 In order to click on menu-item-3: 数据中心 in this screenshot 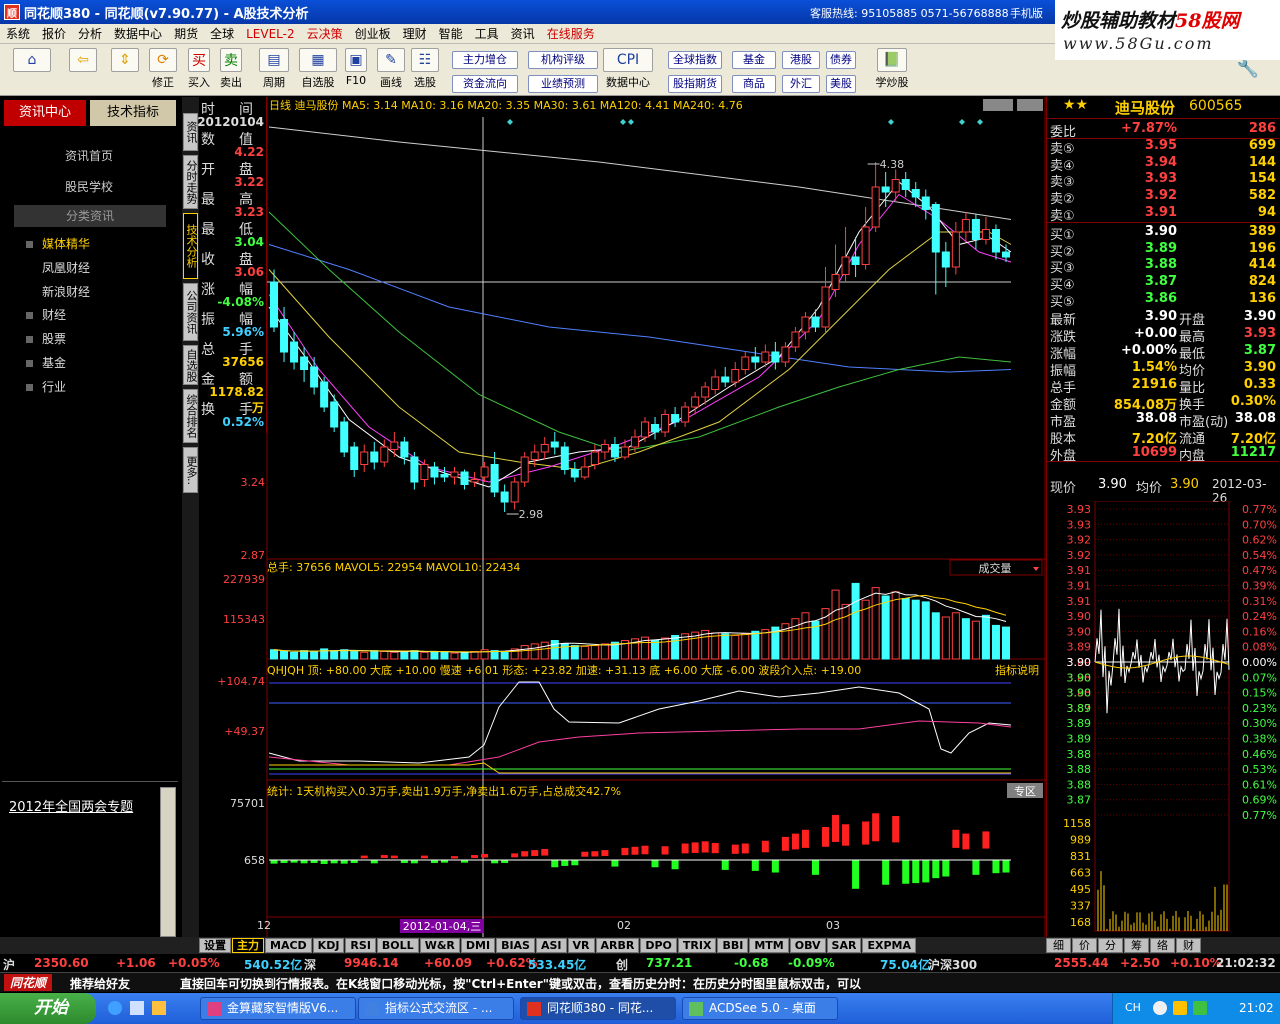, I will do `click(138, 33)`.